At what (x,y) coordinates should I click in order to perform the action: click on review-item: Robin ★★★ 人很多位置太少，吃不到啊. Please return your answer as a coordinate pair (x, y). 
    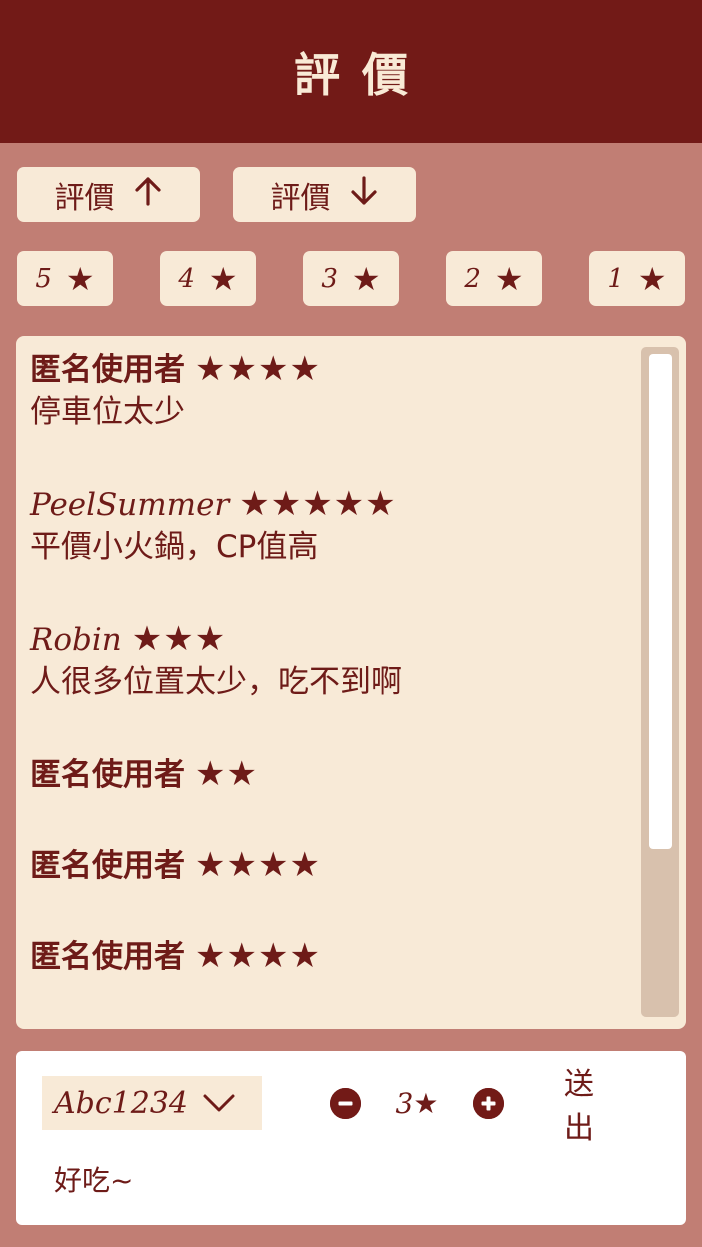
    Looking at the image, I should click on (335, 660).